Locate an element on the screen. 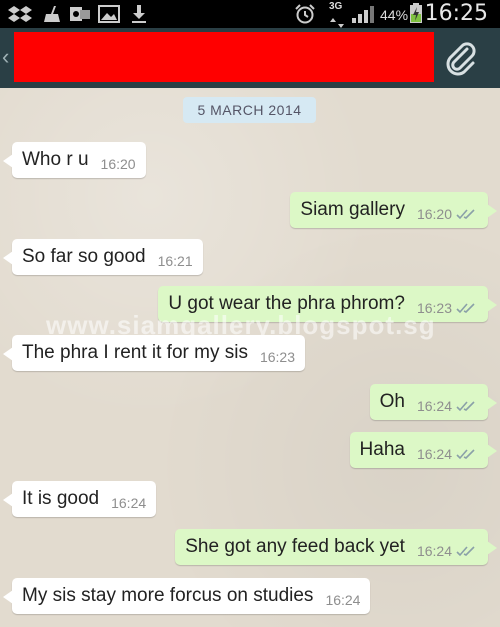  date-separator: 5 MARCH 2014 is located at coordinates (249, 110).